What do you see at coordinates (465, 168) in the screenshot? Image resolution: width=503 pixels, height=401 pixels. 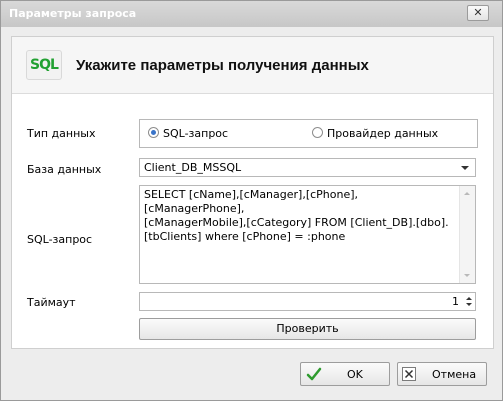 I see `dropdown-arrow-icon` at bounding box center [465, 168].